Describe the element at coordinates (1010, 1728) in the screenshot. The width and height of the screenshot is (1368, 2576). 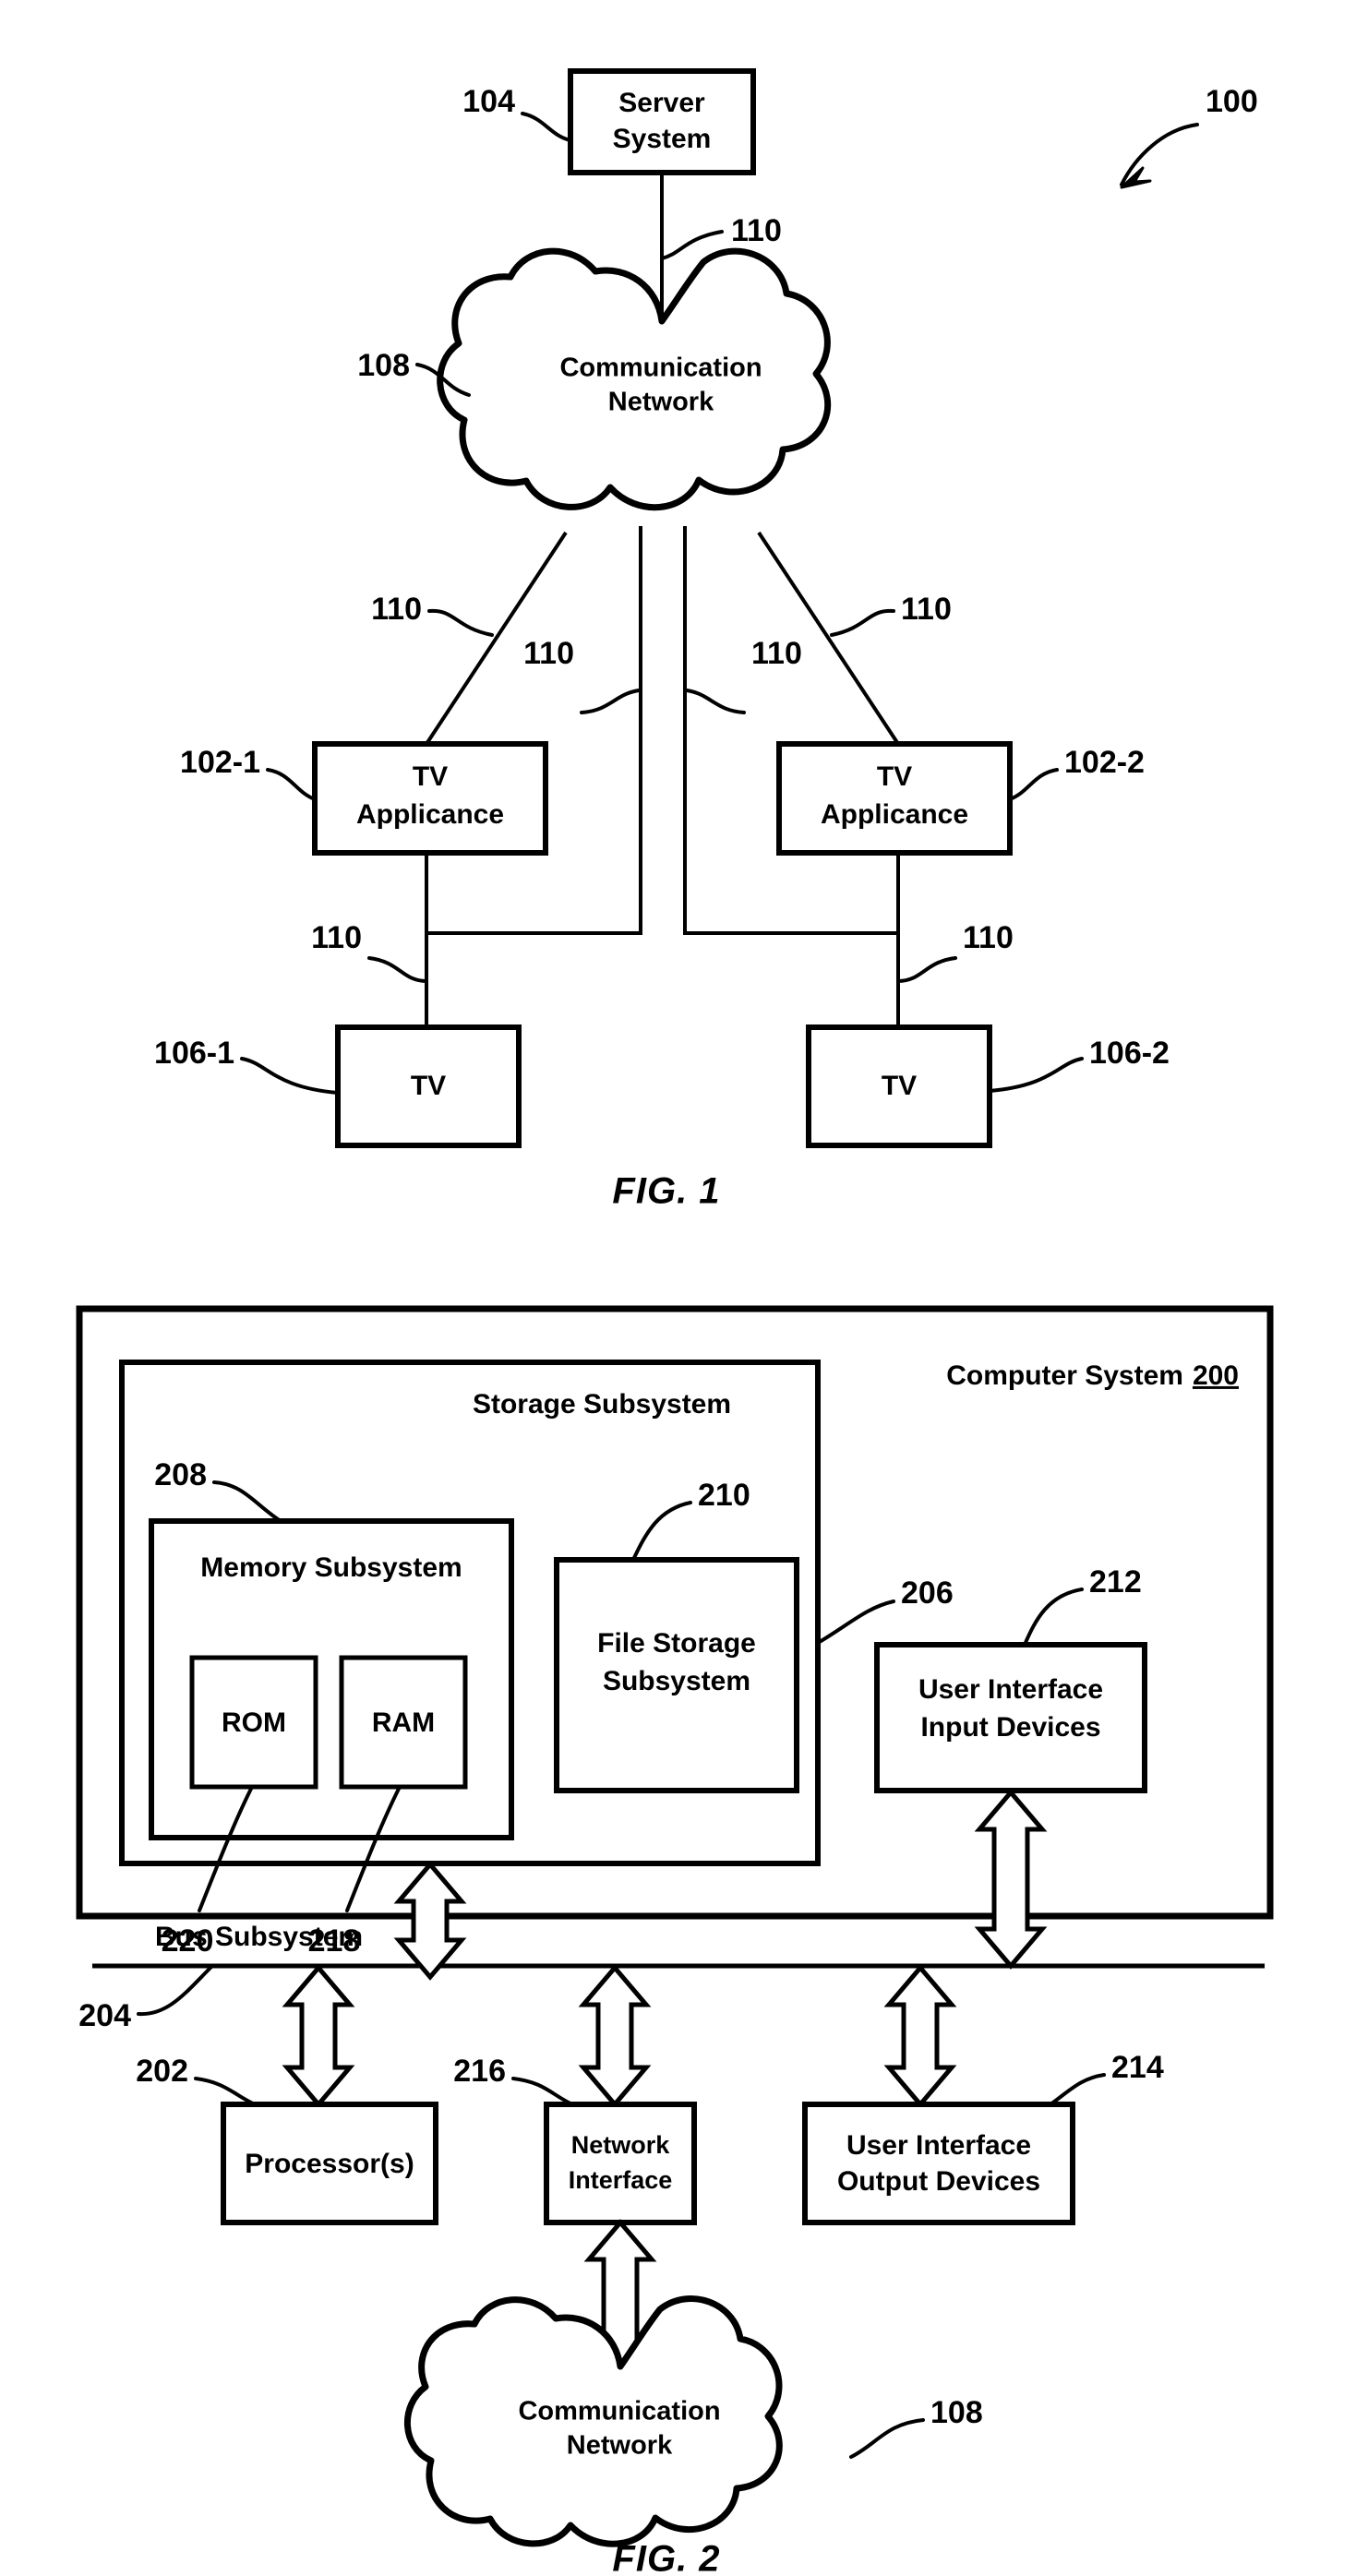
I see `ui-input-label-line2: Input Devices` at that location.